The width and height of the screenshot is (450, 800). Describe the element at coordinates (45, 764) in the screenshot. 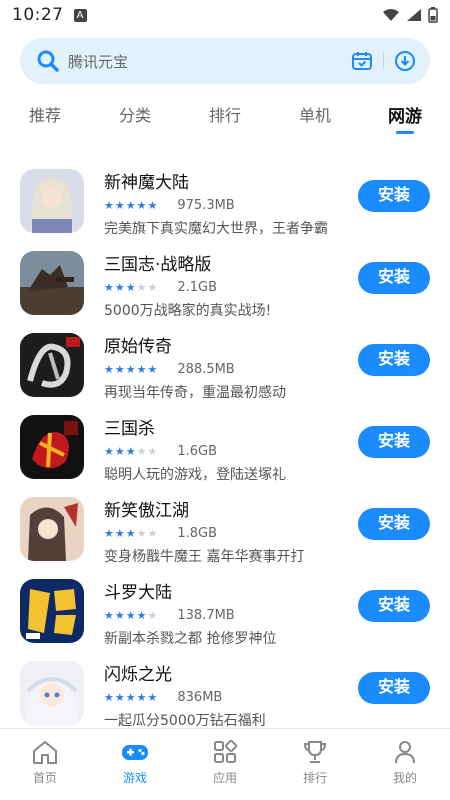

I see `nav-home: 首页` at that location.